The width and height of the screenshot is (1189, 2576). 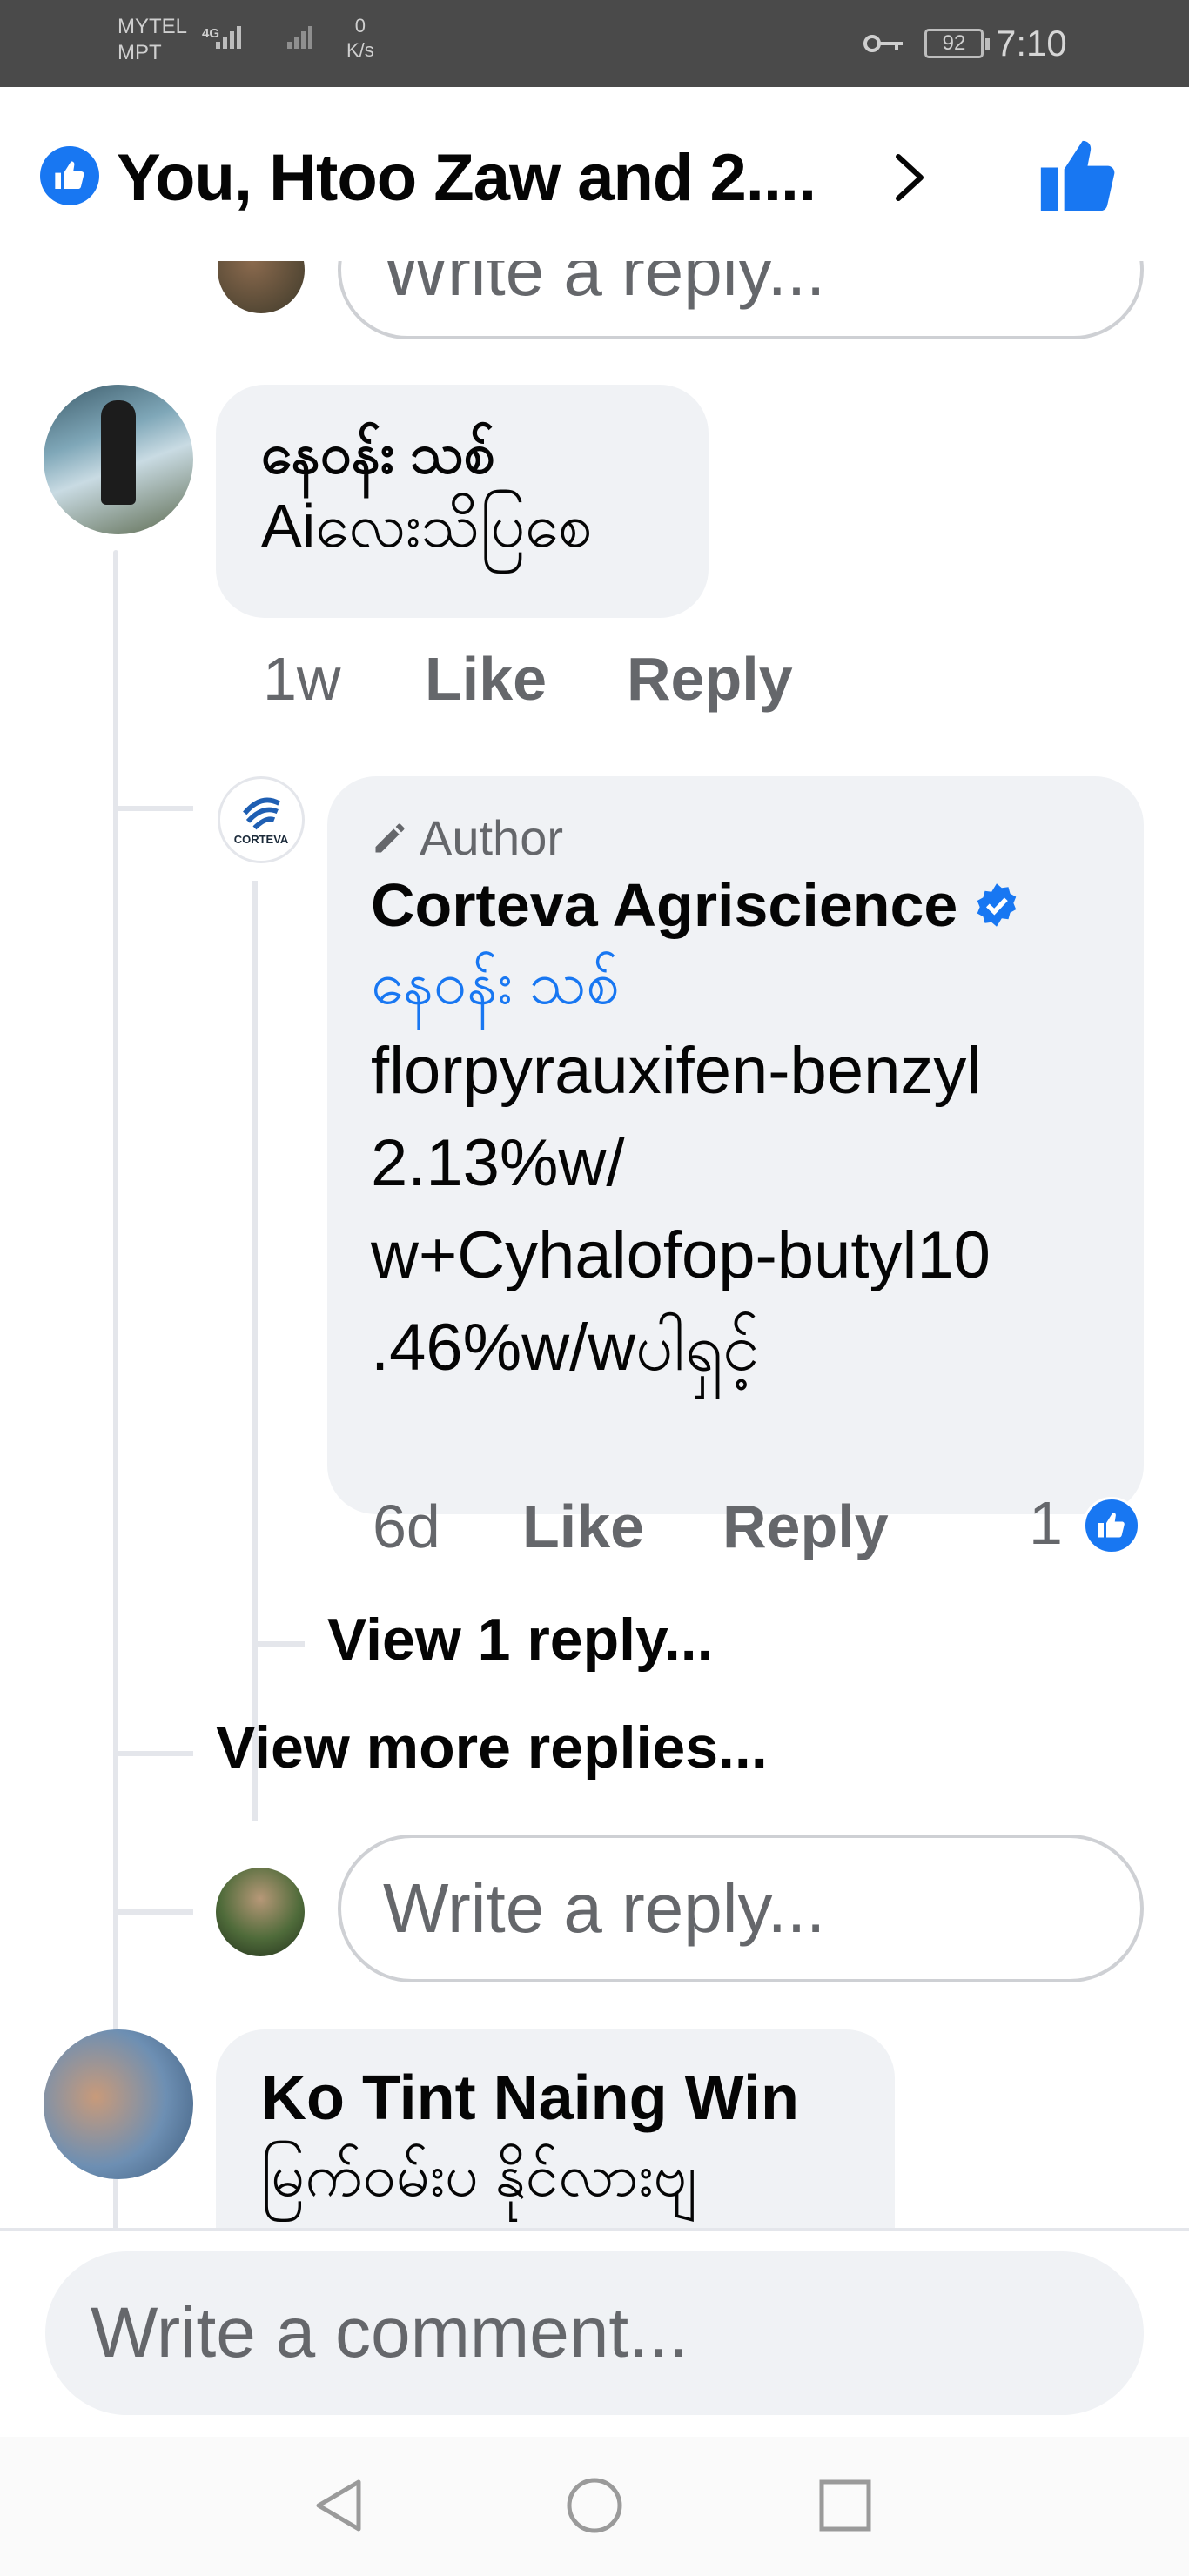 I want to click on reply-time: 6d, so click(x=407, y=1526).